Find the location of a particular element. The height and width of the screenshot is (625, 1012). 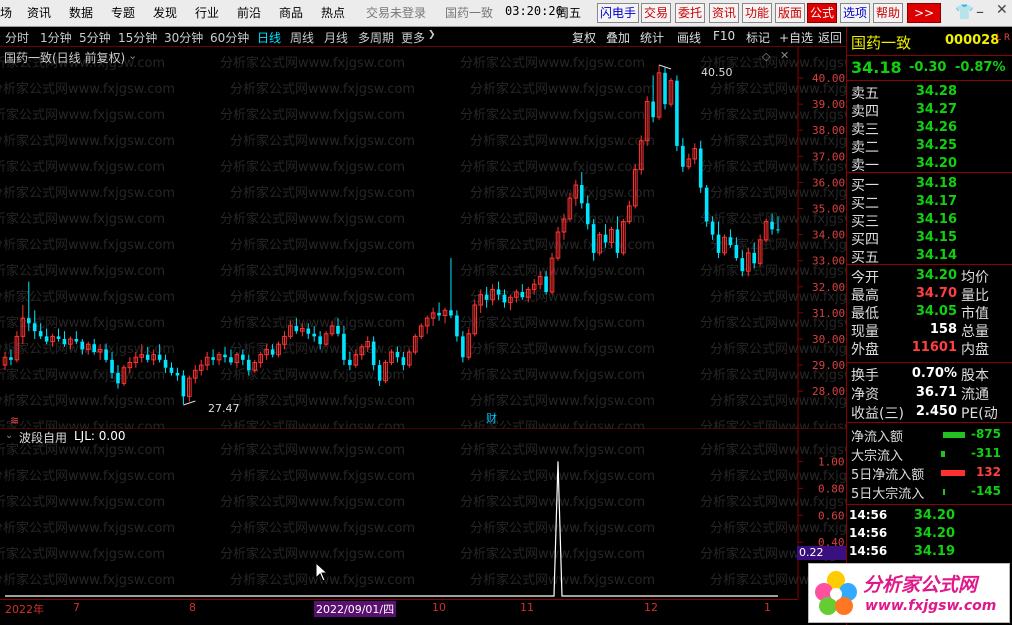

help-button: 帮助 is located at coordinates (888, 13).